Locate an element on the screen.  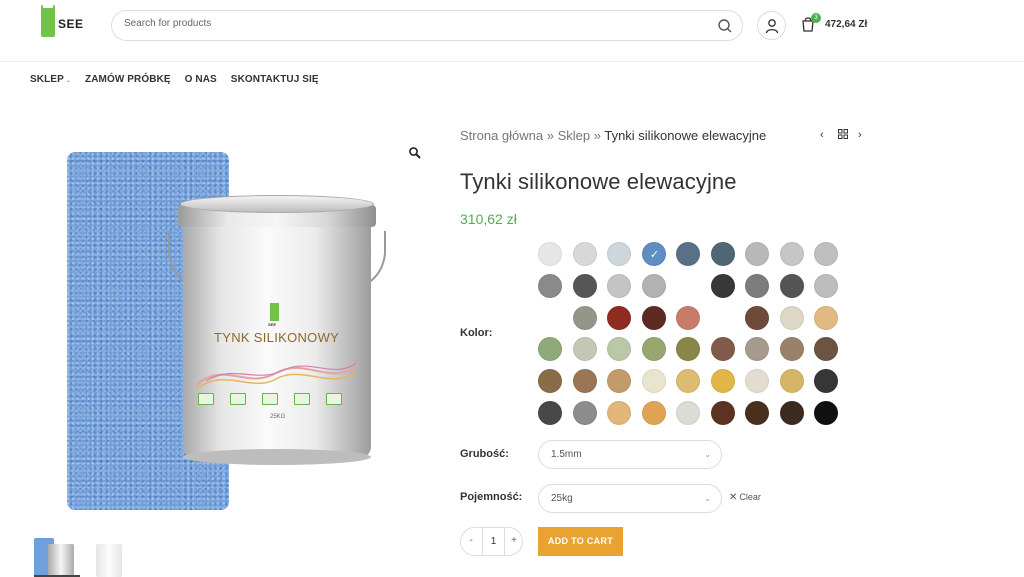
quantity-stepper: - 1 + is located at coordinates (491, 541).